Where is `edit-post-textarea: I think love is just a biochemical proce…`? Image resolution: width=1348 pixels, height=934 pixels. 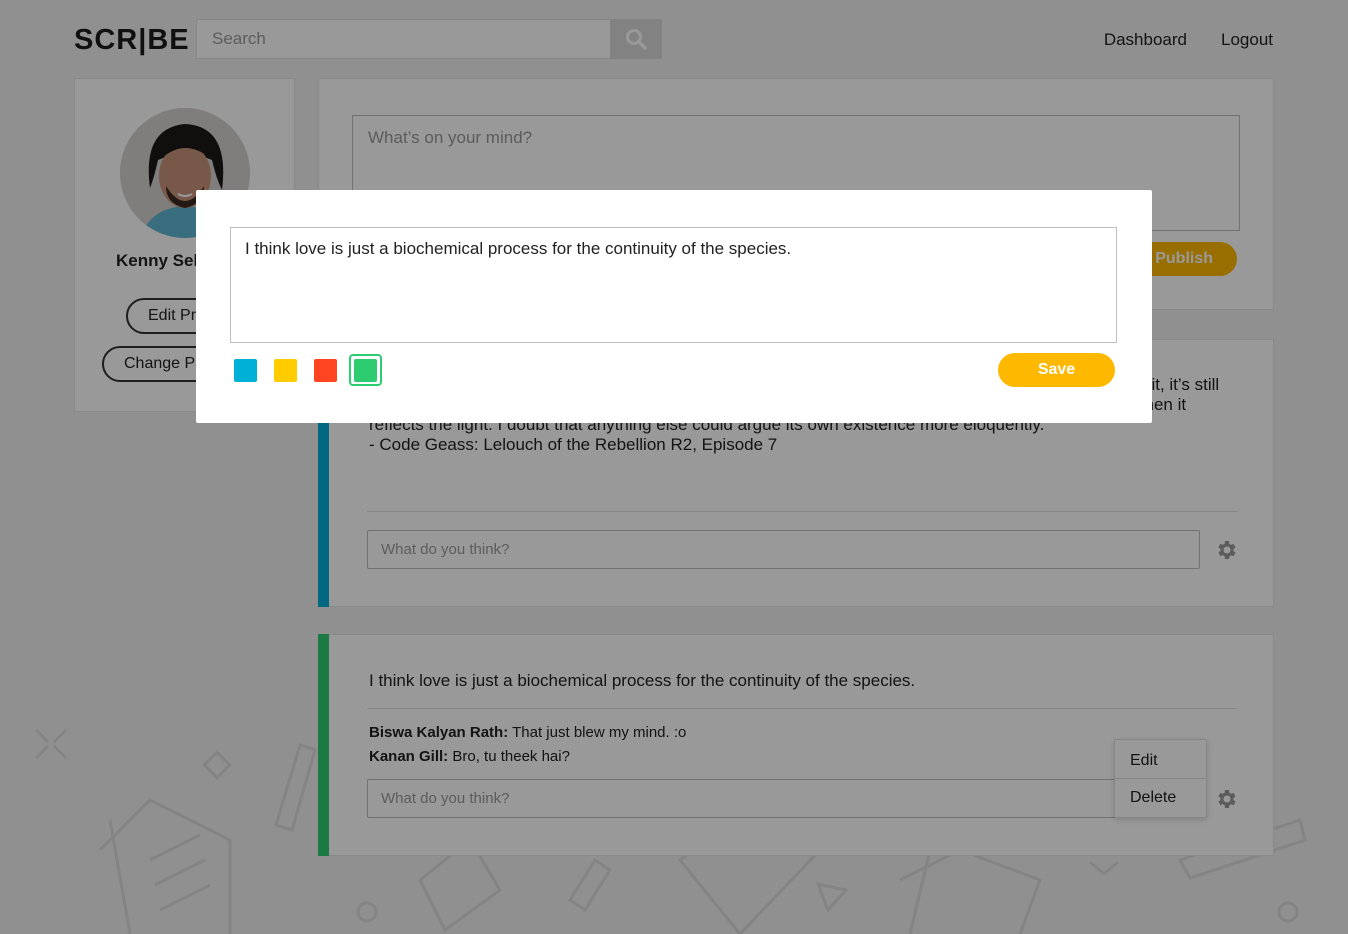 edit-post-textarea: I think love is just a biochemical proce… is located at coordinates (673, 285).